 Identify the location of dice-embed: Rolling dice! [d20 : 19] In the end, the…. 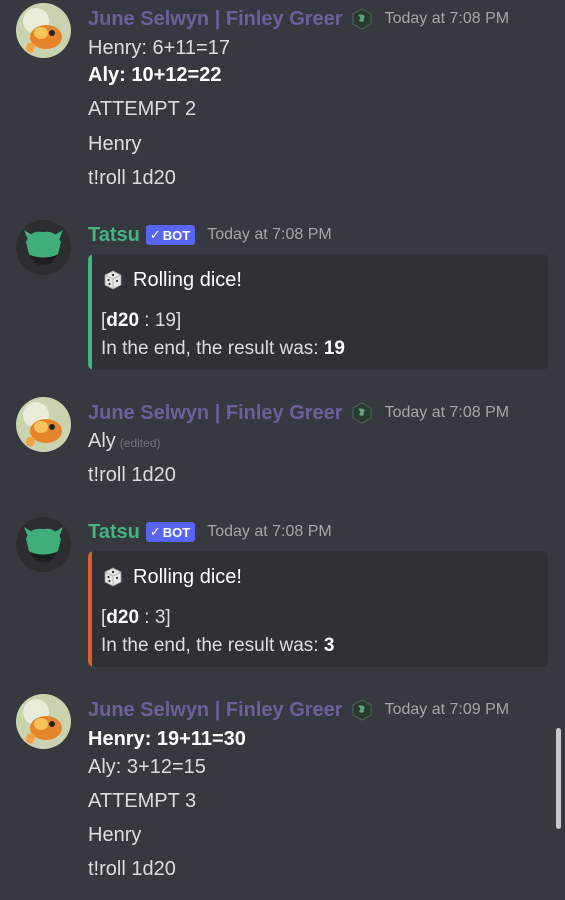
(318, 312).